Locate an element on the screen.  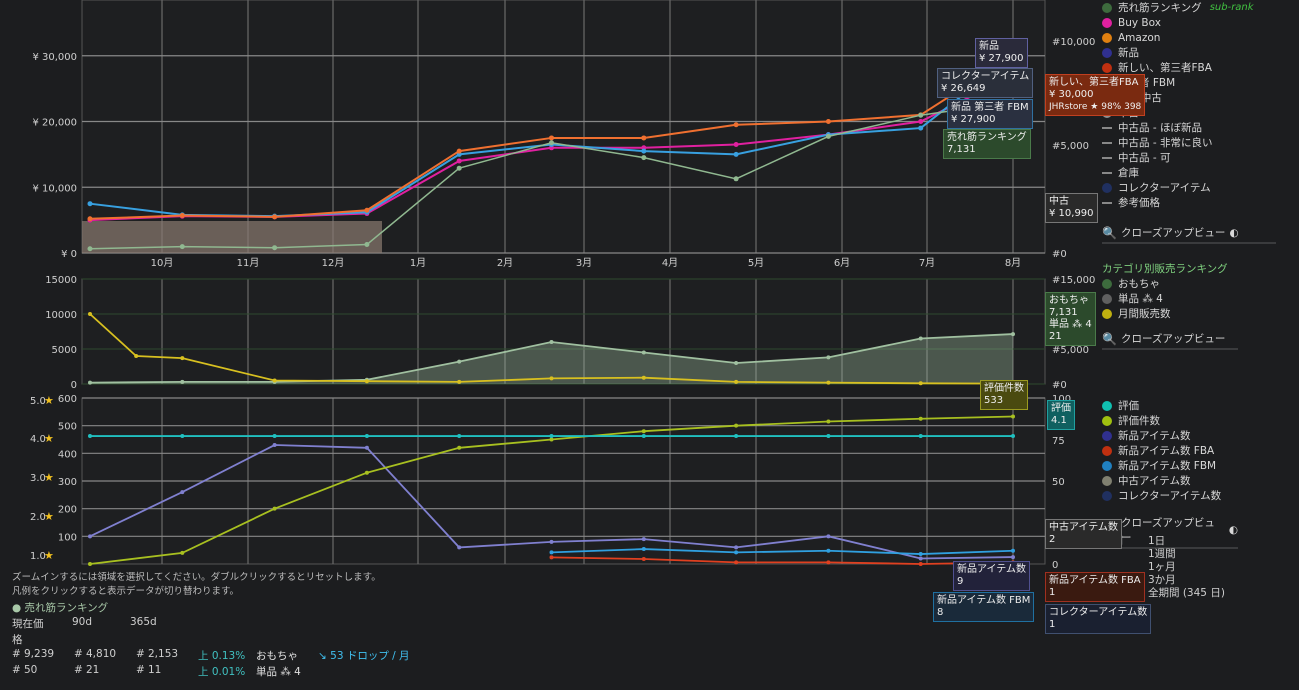
legend1-item: Buy Box is located at coordinates (1189, 22).